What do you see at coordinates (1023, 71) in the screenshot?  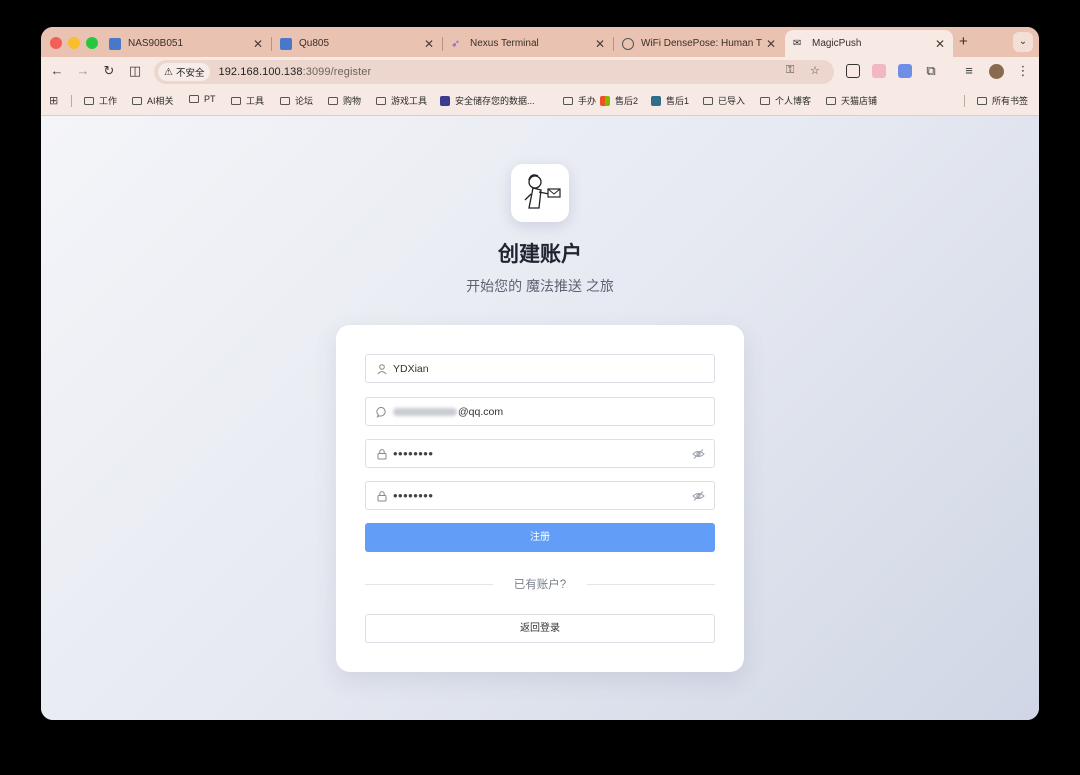 I see `menu-kebab-icon: ⋮` at bounding box center [1023, 71].